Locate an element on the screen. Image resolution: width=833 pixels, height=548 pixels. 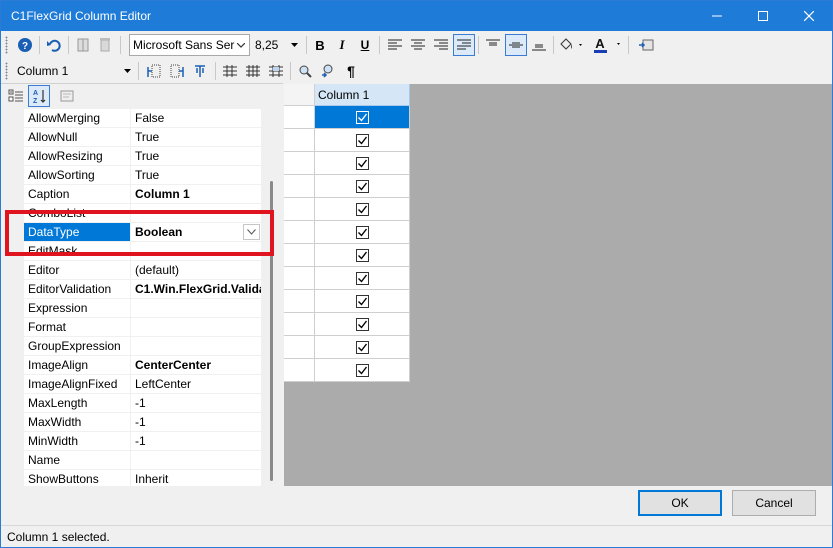
find-button is located at coordinates (305, 71).